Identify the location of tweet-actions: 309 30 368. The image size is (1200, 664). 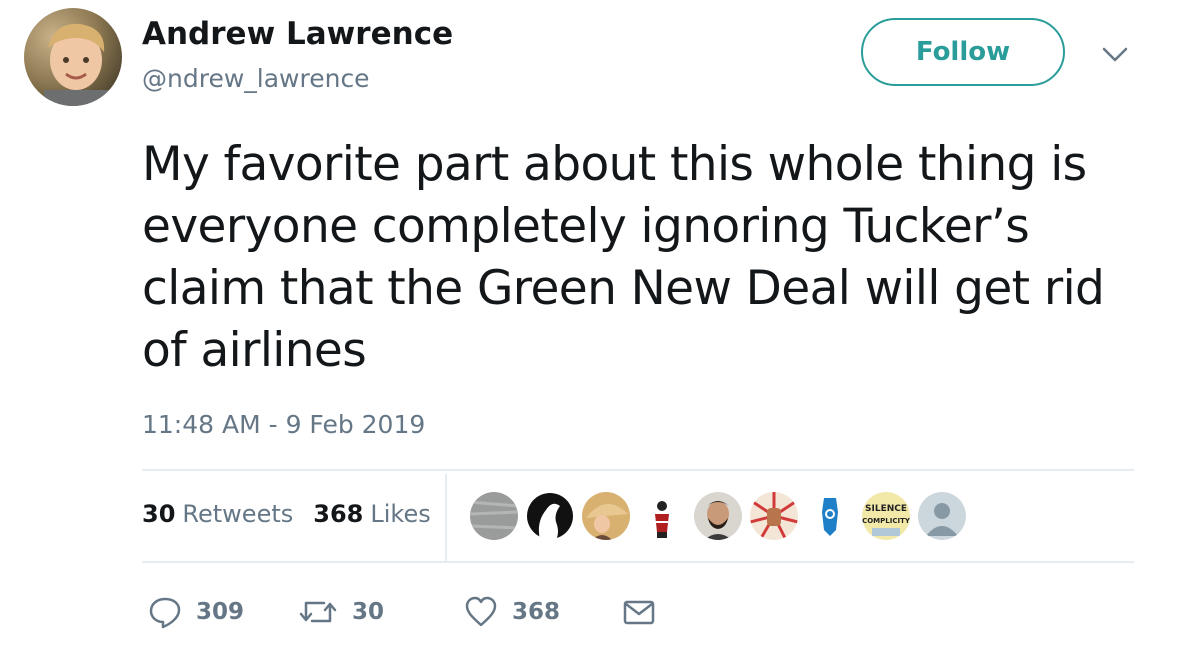
(402, 612).